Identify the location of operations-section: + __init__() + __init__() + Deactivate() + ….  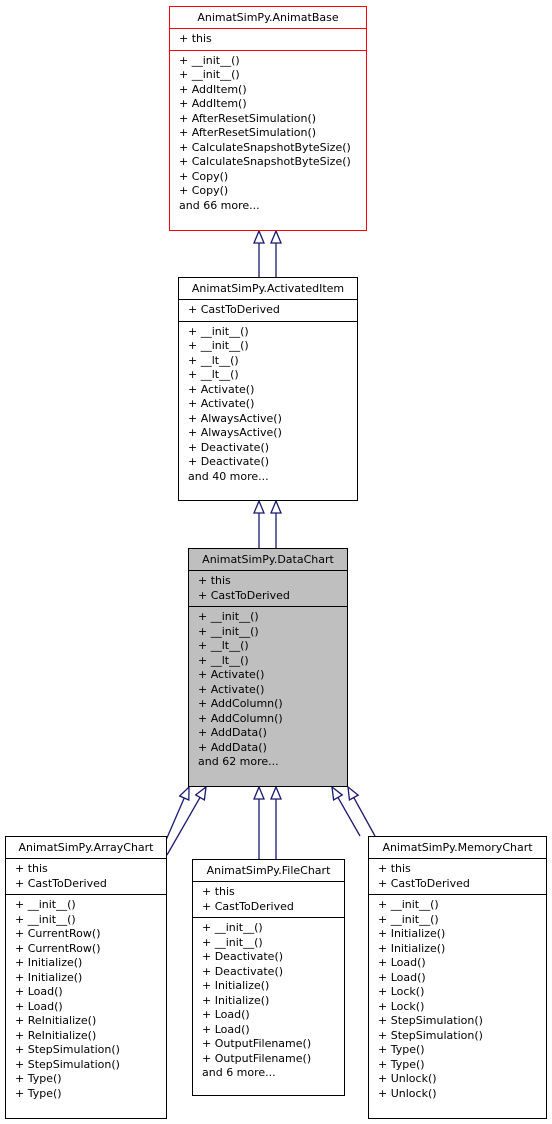
(268, 1001).